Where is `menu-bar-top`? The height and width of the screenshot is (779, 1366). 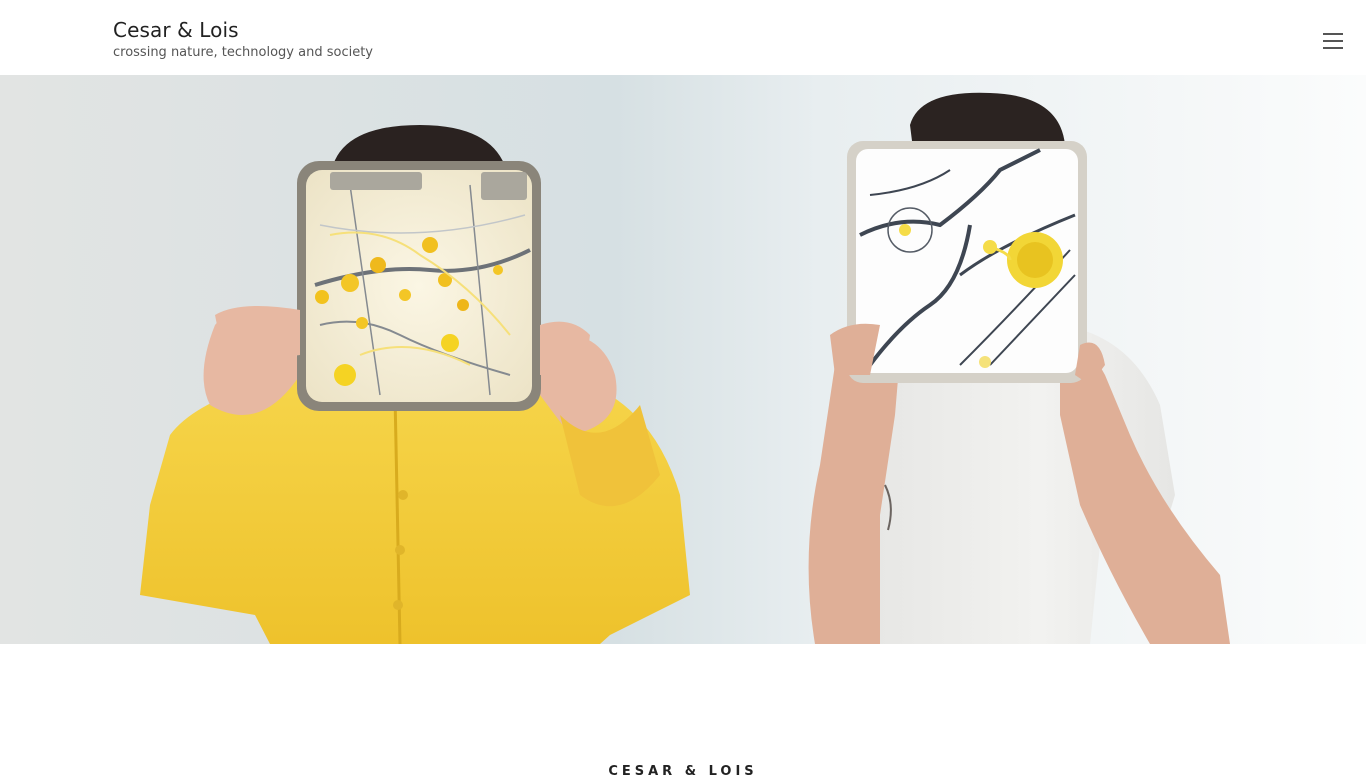
menu-bar-top is located at coordinates (1333, 34).